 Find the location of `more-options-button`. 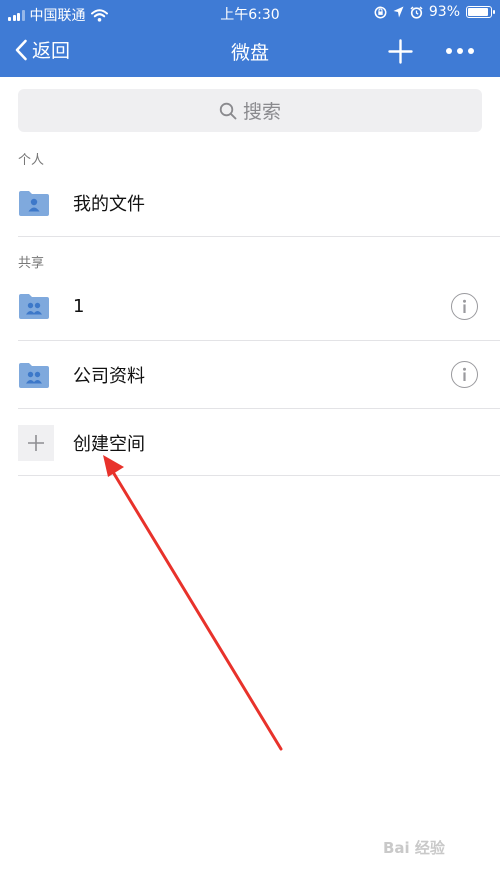

more-options-button is located at coordinates (461, 52).